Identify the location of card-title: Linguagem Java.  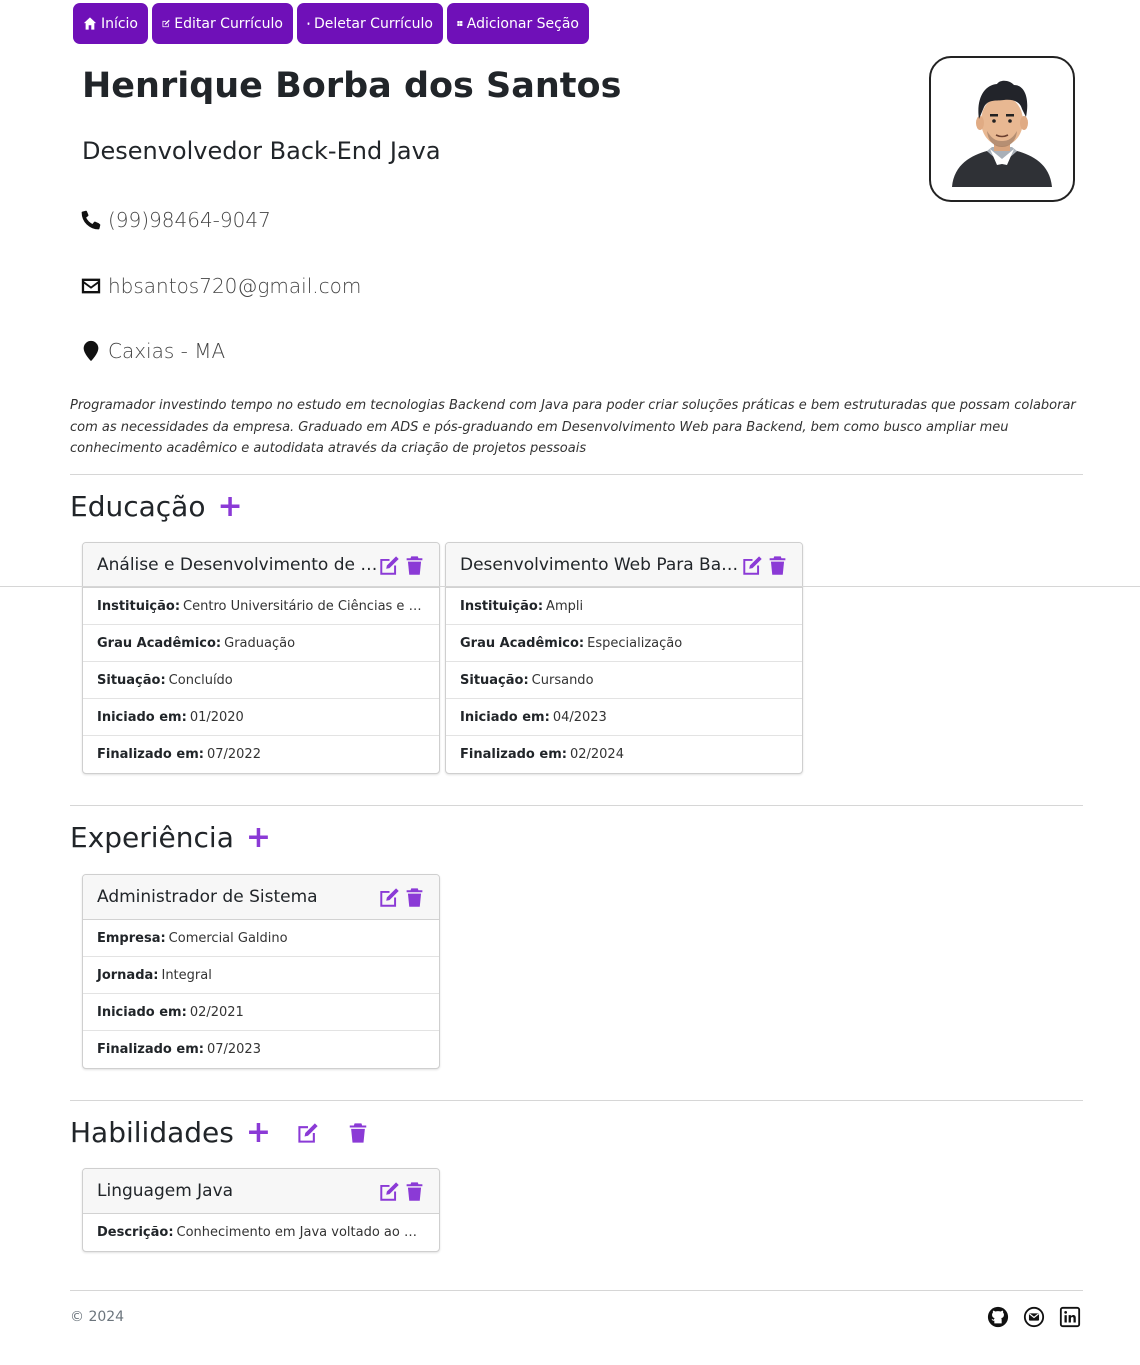
(165, 1191).